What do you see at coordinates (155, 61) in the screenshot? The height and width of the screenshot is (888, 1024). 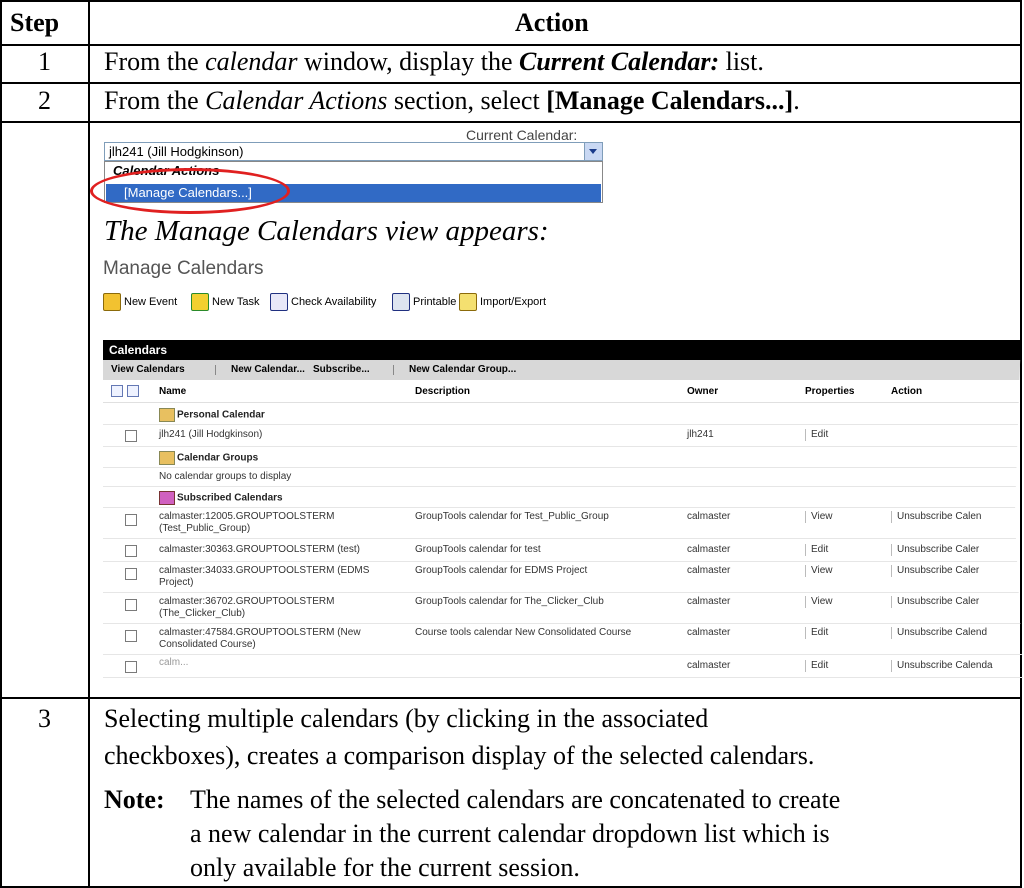 I see `text: From the` at bounding box center [155, 61].